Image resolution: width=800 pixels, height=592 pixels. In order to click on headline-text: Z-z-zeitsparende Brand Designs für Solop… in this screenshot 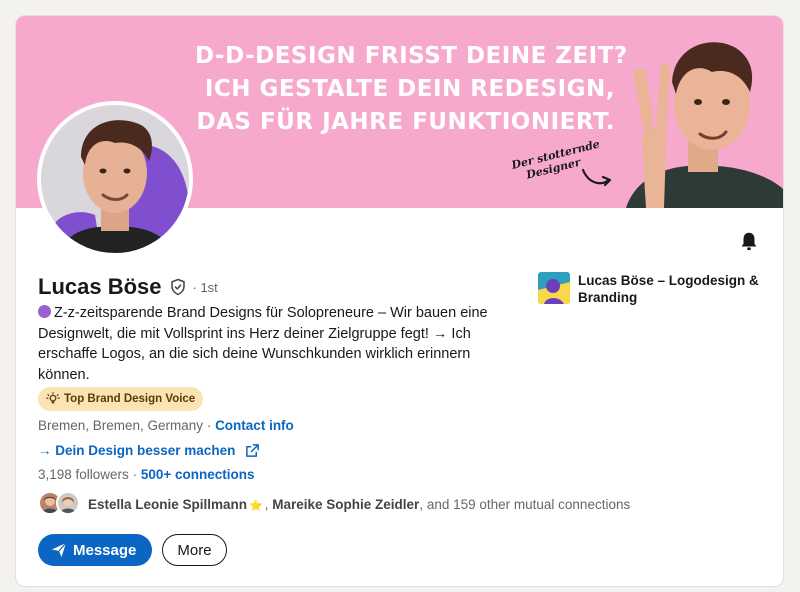, I will do `click(263, 344)`.